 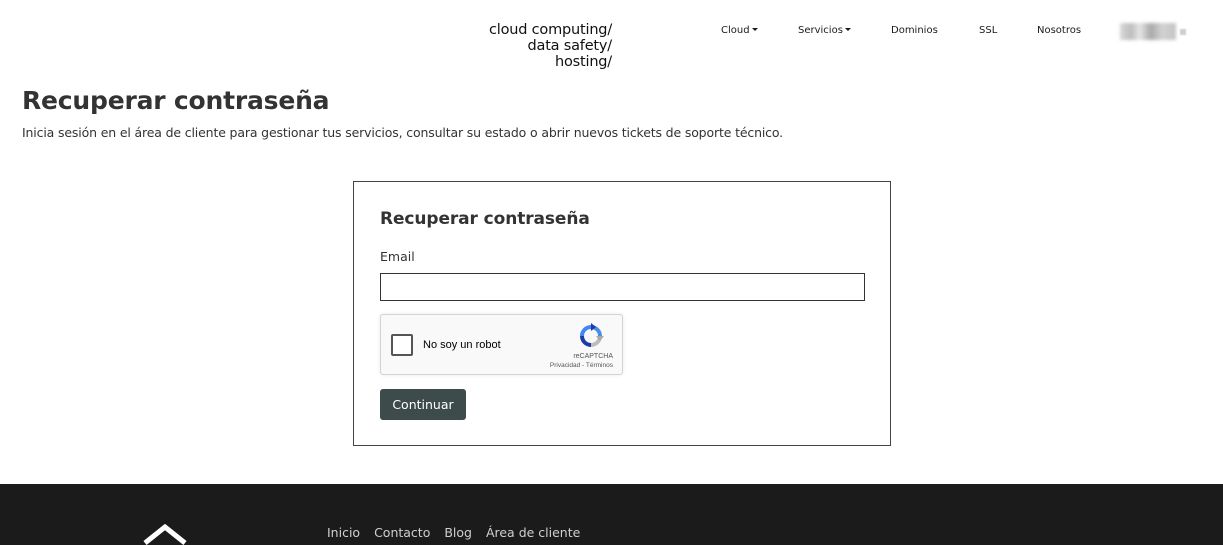 What do you see at coordinates (462, 345) in the screenshot?
I see `recaptcha-label: No soy un robot` at bounding box center [462, 345].